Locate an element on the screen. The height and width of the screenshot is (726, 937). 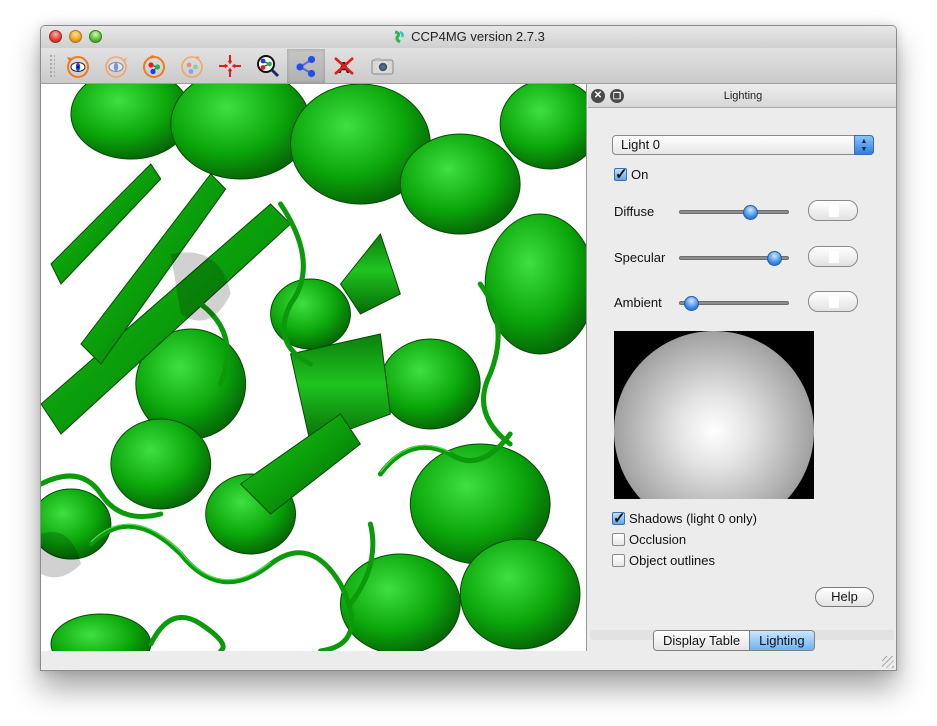
ambient-color-button is located at coordinates (833, 301).